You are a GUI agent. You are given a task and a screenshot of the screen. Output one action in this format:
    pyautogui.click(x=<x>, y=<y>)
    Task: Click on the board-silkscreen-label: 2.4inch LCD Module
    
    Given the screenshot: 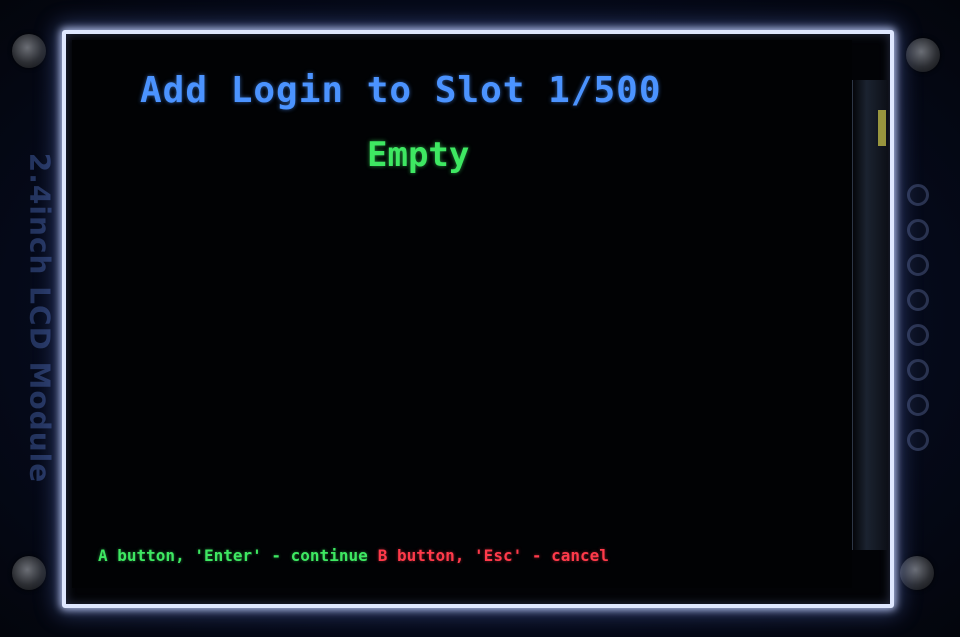 What is the action you would take?
    pyautogui.click(x=40, y=318)
    